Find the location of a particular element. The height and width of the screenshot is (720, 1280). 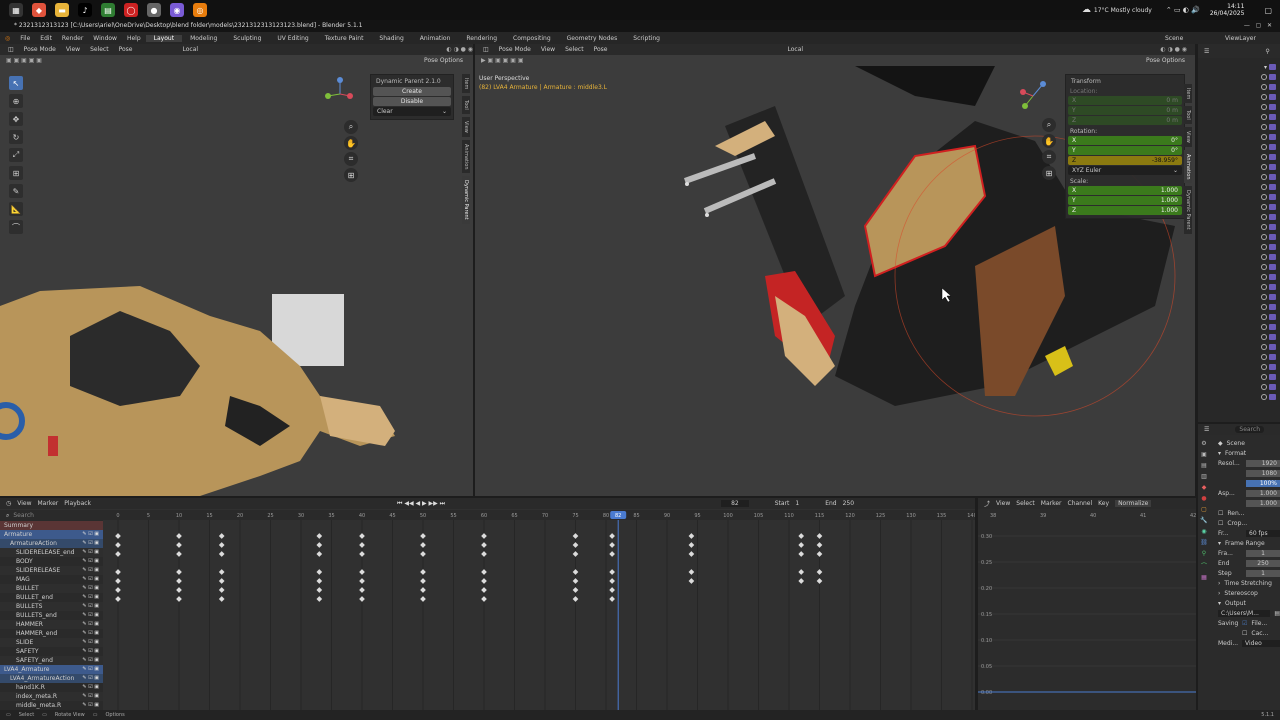

workspace-tab-uv-editing: UV Editing is located at coordinates (292, 38).